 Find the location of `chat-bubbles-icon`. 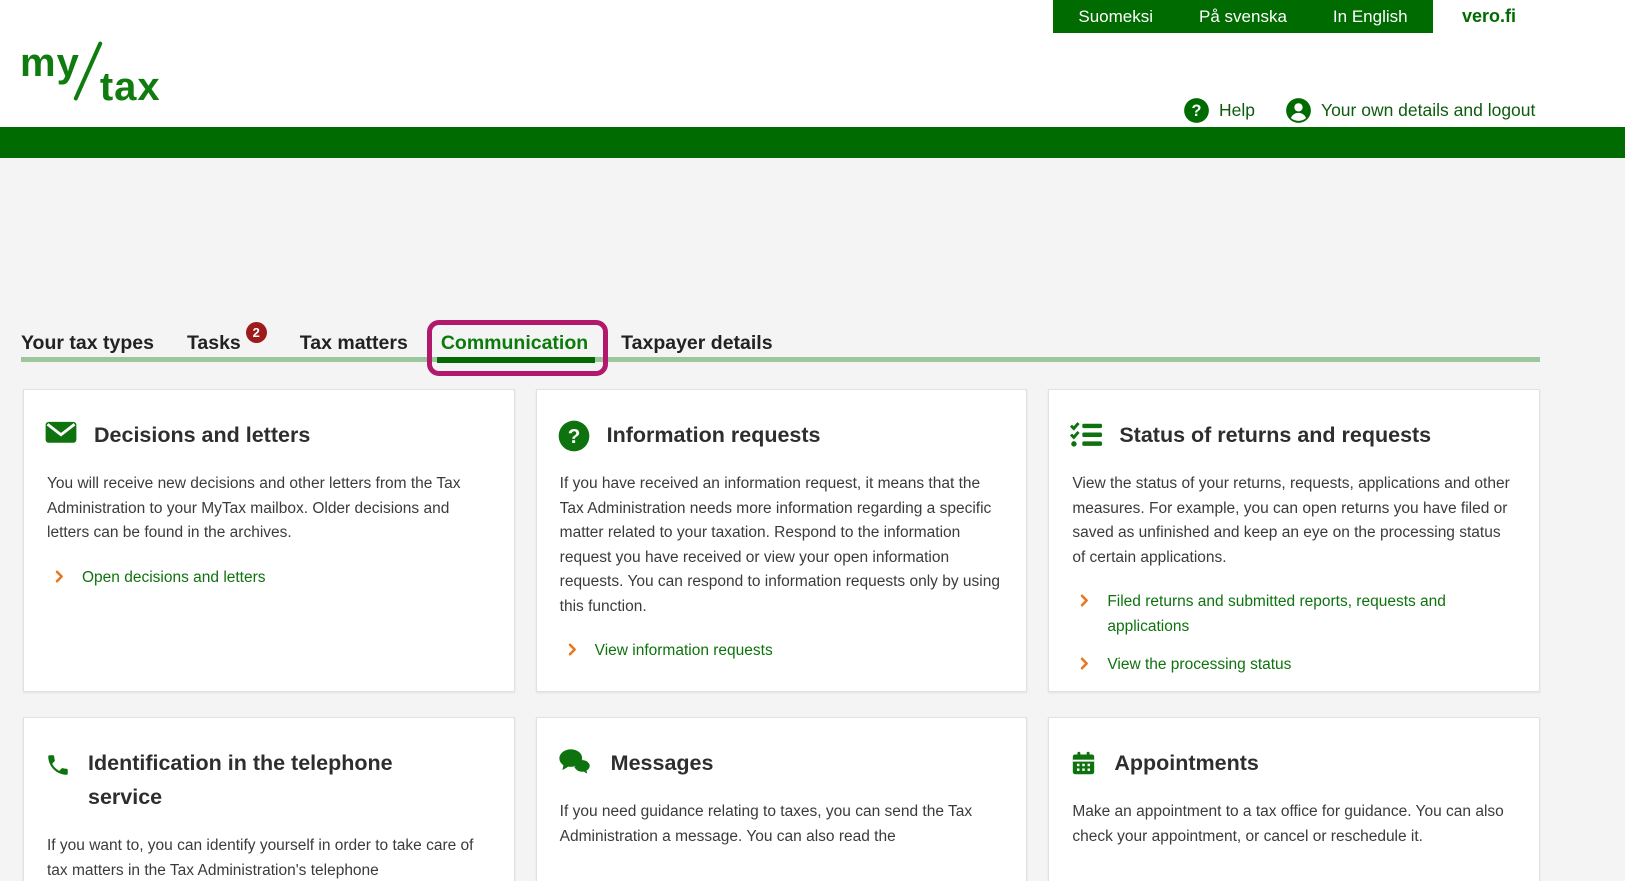

chat-bubbles-icon is located at coordinates (575, 763).